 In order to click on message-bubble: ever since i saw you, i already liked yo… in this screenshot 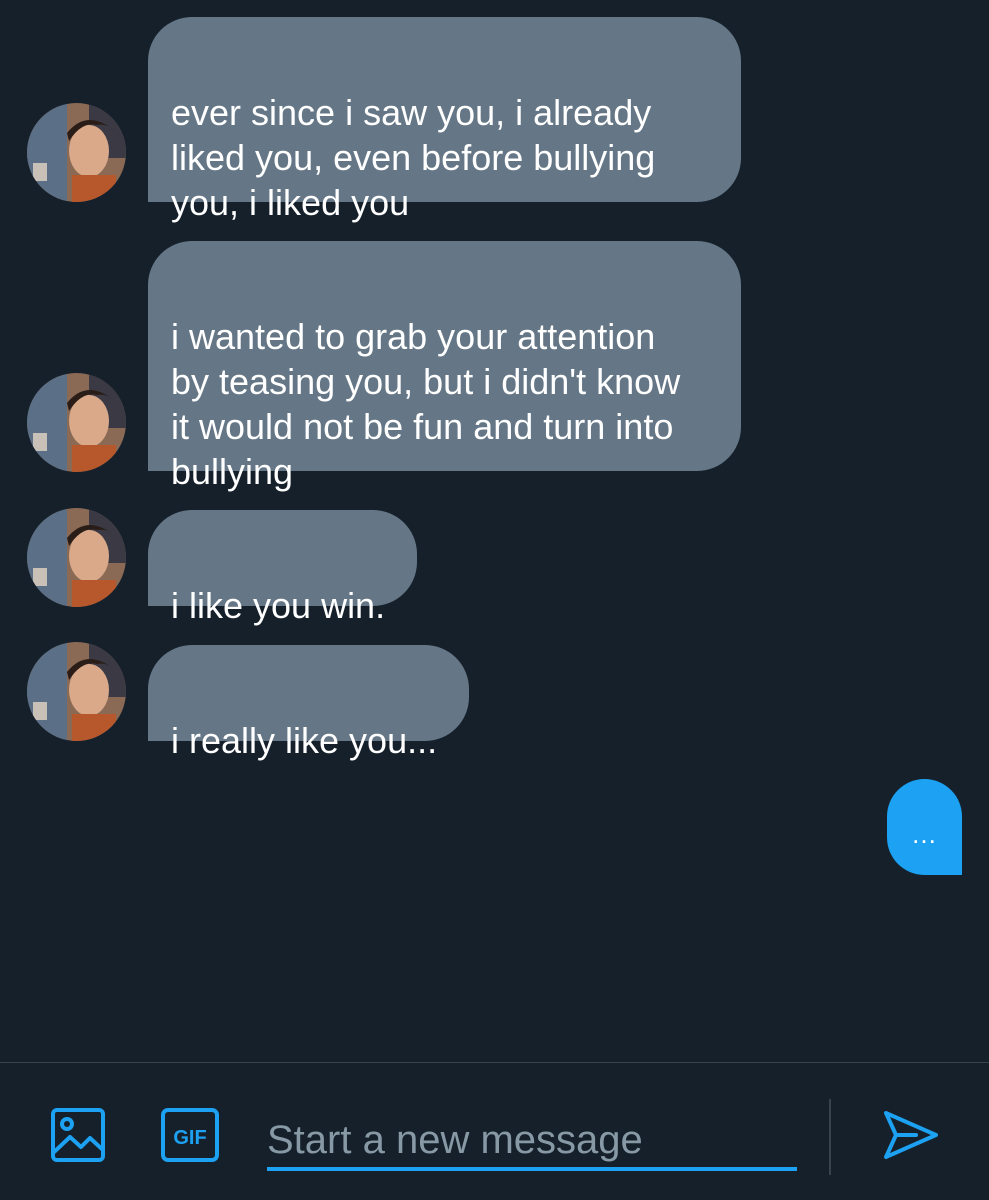, I will do `click(444, 120)`.